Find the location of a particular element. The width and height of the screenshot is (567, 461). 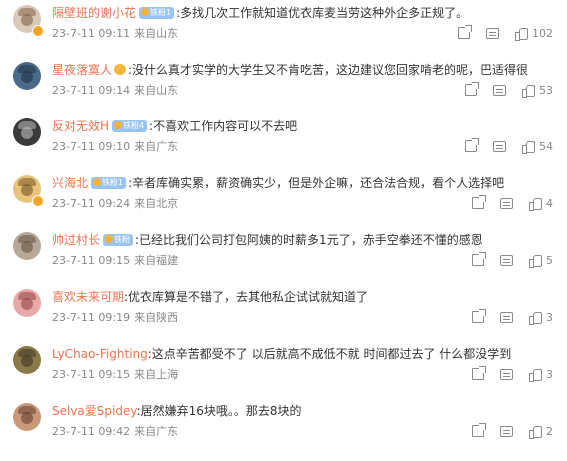

comment-actions: 5 is located at coordinates (504, 260).